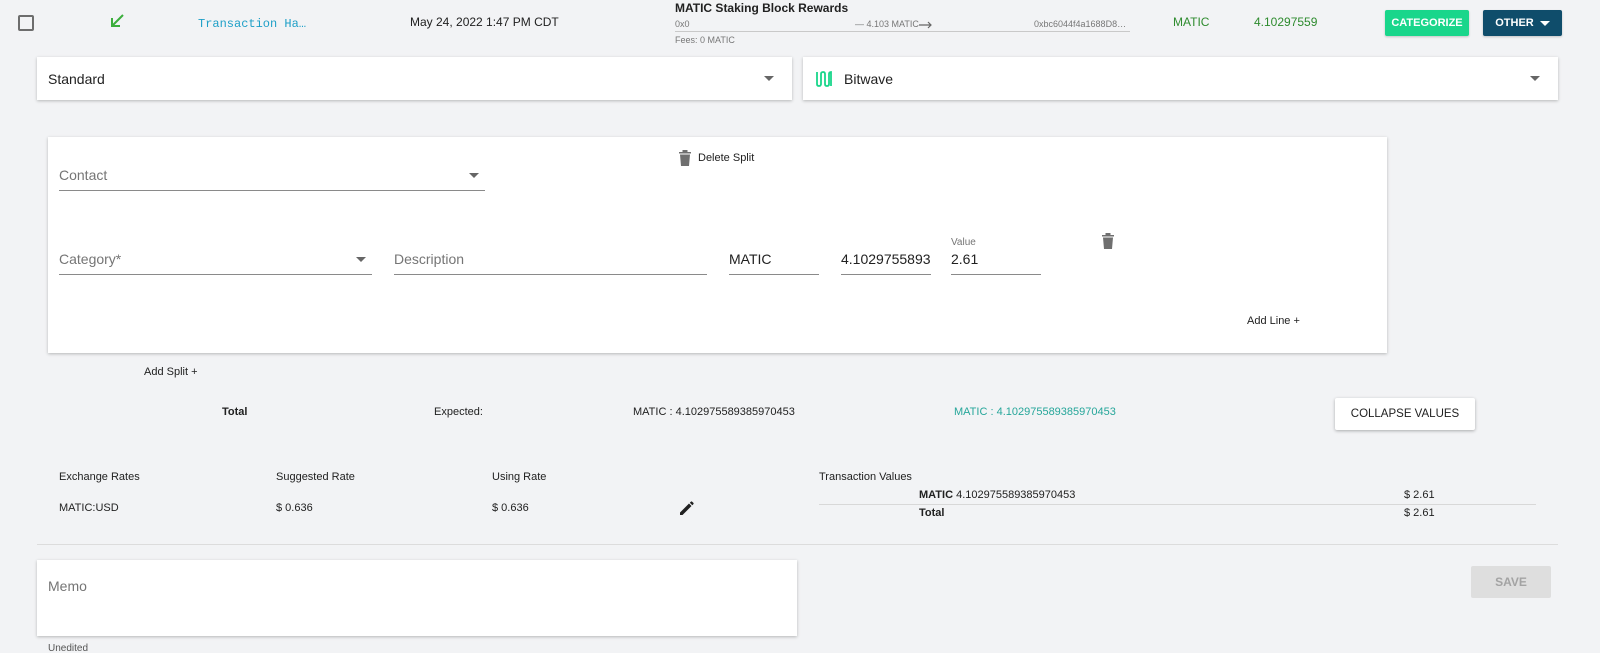 Image resolution: width=1600 pixels, height=653 pixels. I want to click on tv-amount: 4.102975589385970453, so click(1016, 495).